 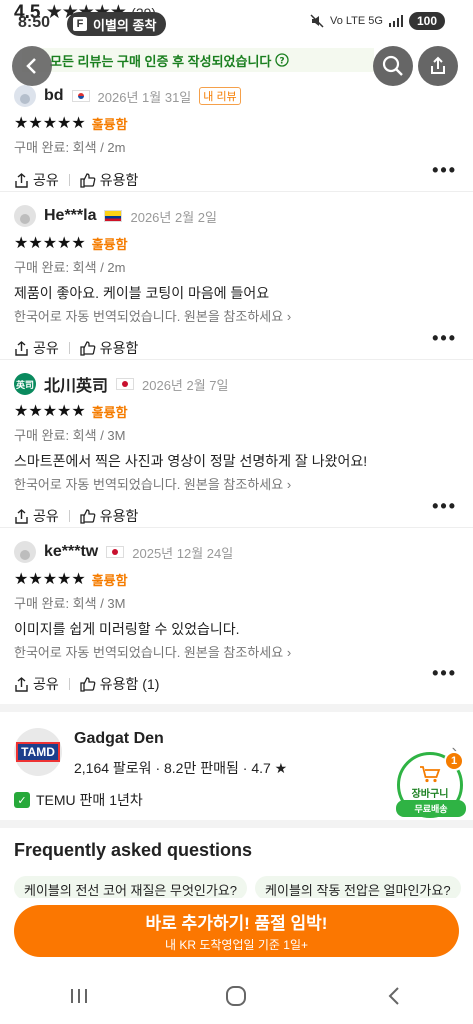 I want to click on system-back-button, so click(x=394, y=996).